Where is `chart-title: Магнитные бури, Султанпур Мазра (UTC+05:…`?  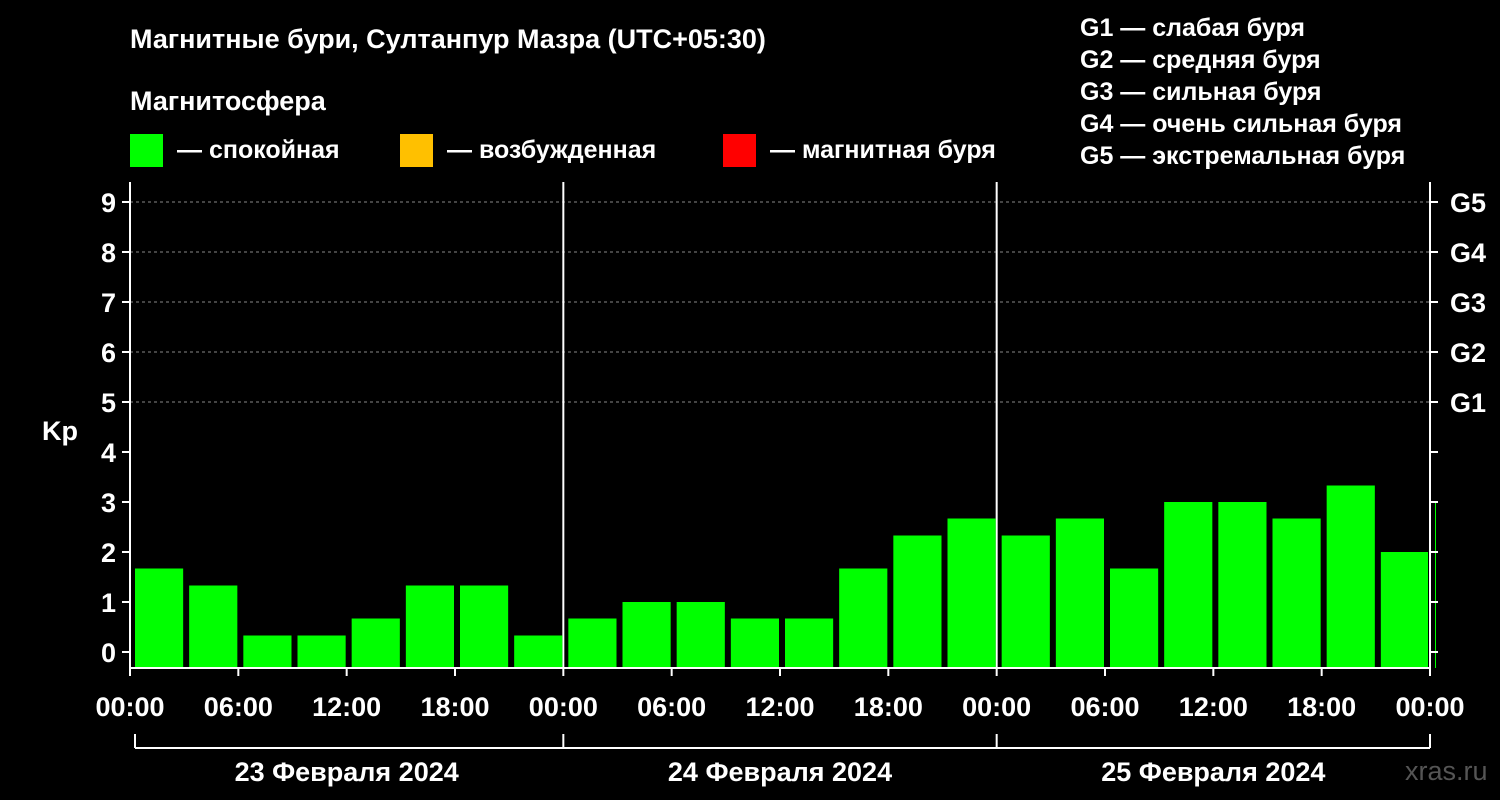 chart-title: Магнитные бури, Султанпур Мазра (UTC+05:… is located at coordinates (448, 39).